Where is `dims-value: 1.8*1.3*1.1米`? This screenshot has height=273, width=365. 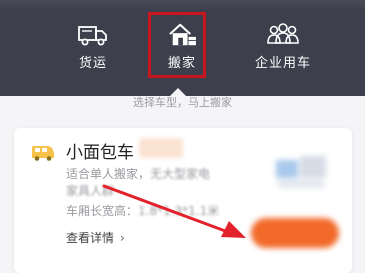 dims-value: 1.8*1.3*1.1米 is located at coordinates (179, 211).